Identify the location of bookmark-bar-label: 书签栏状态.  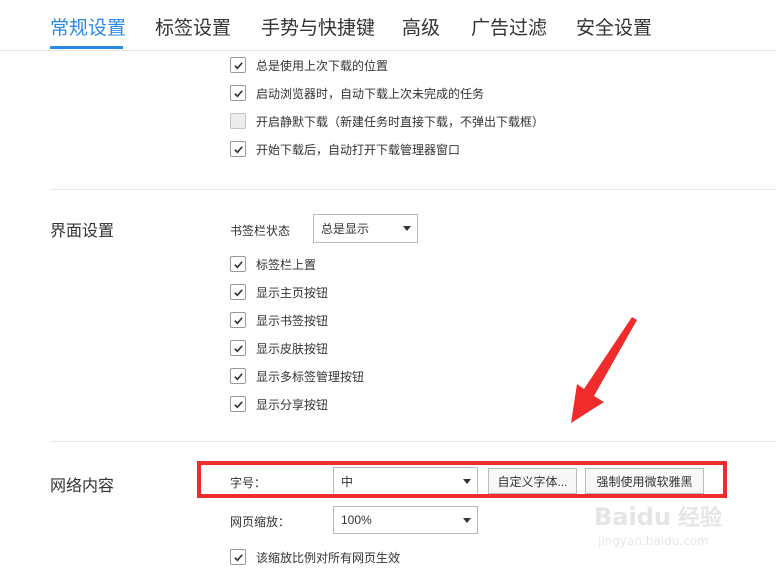
(260, 231).